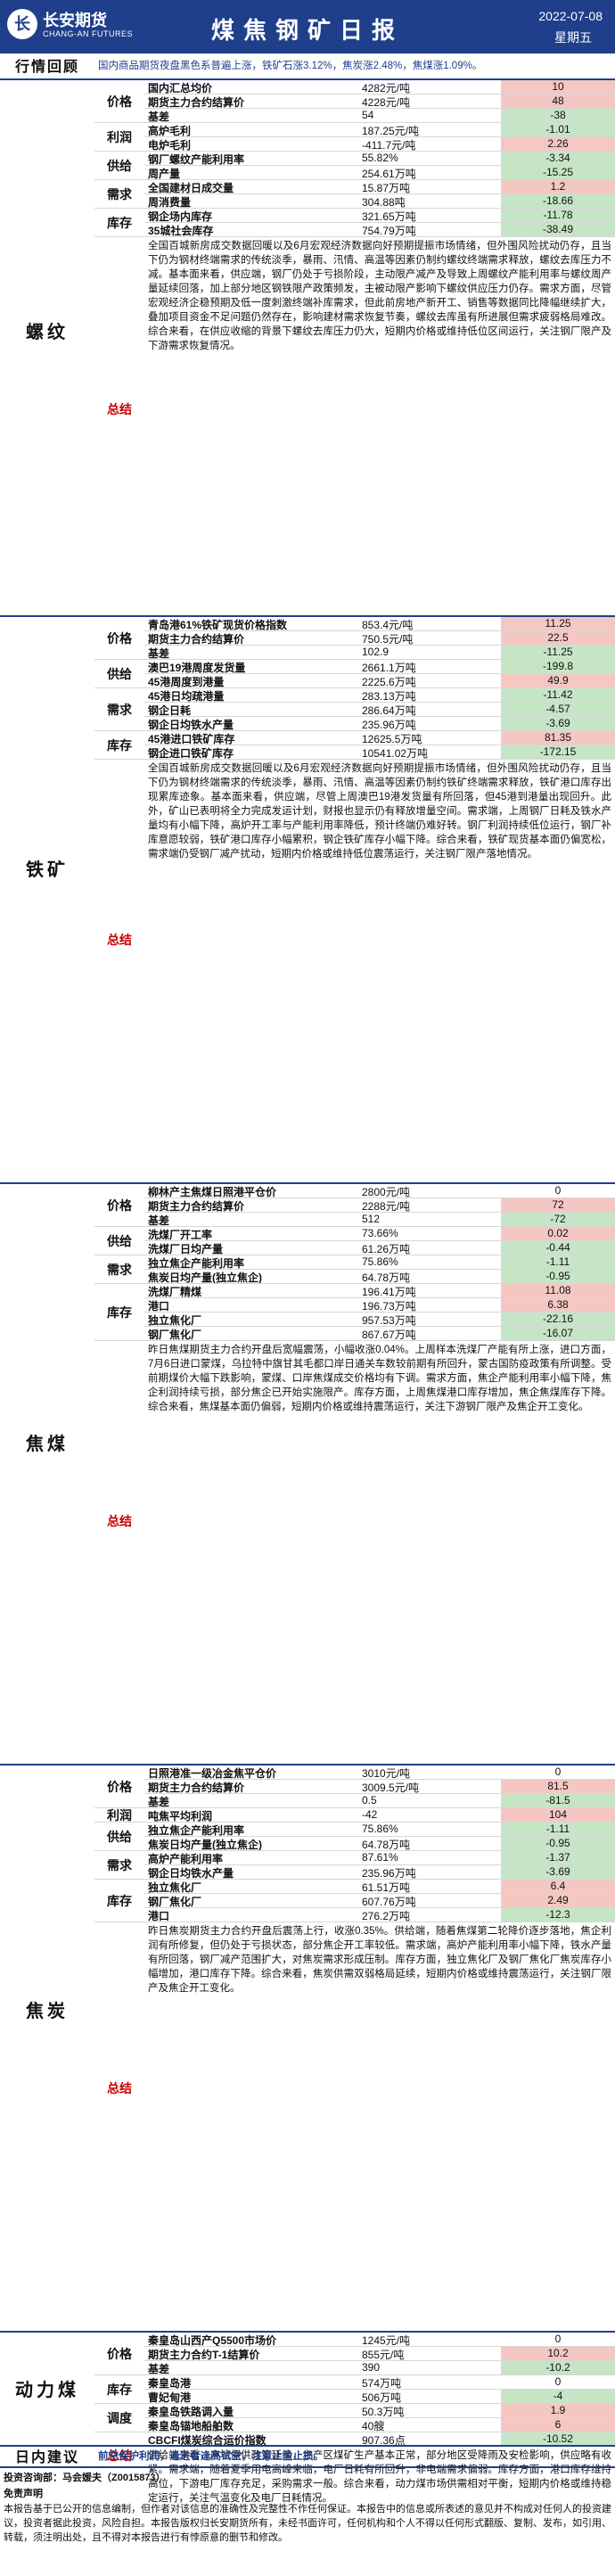 Image resolution: width=615 pixels, height=2576 pixels. Describe the element at coordinates (382, 2397) in the screenshot. I see `indicator-value: 506万吨` at that location.